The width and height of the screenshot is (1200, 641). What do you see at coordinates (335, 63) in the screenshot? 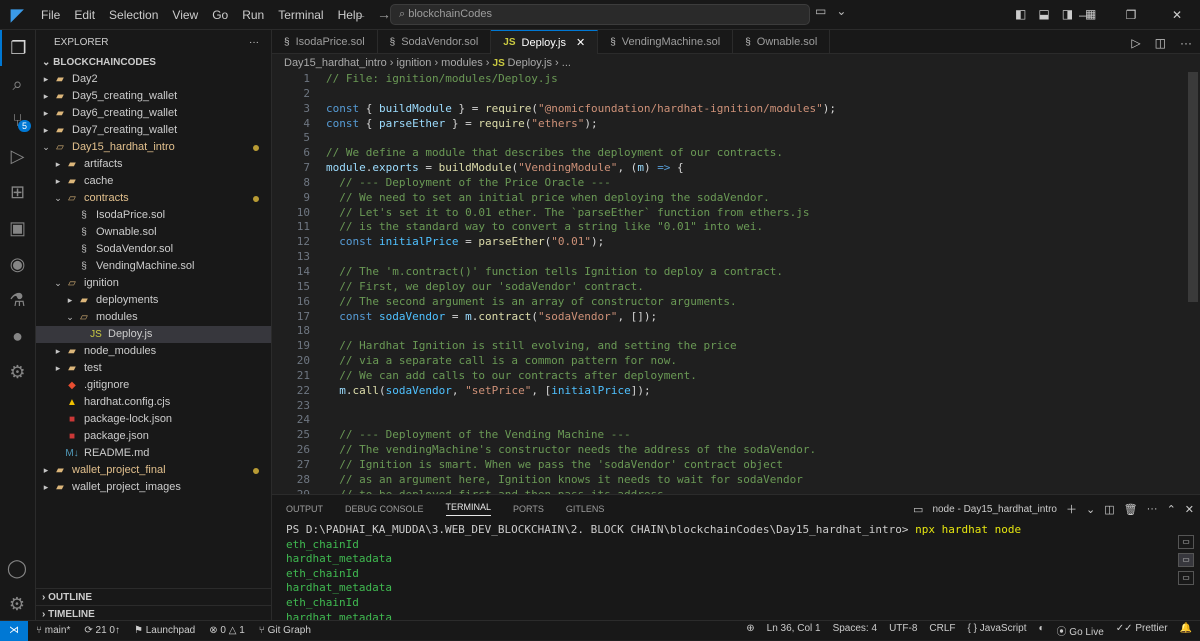
I see `breadcrumb-item: Day15_hardhat_intro` at bounding box center [335, 63].